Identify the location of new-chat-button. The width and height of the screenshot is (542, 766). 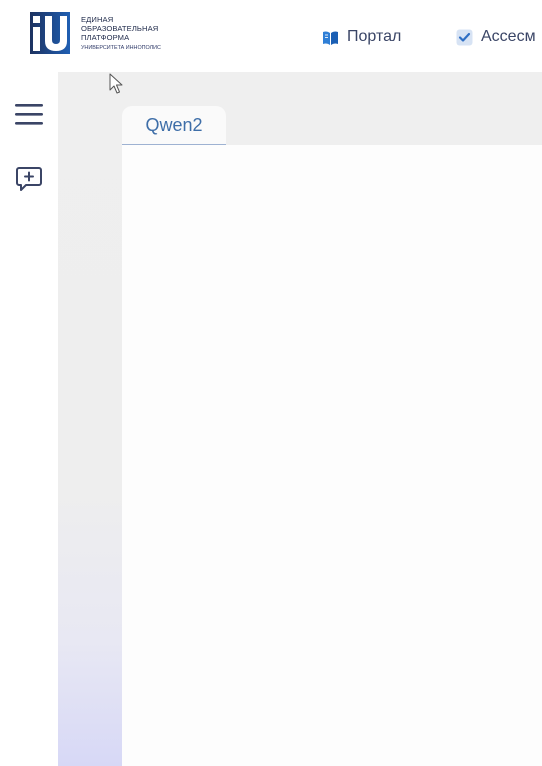
(29, 179).